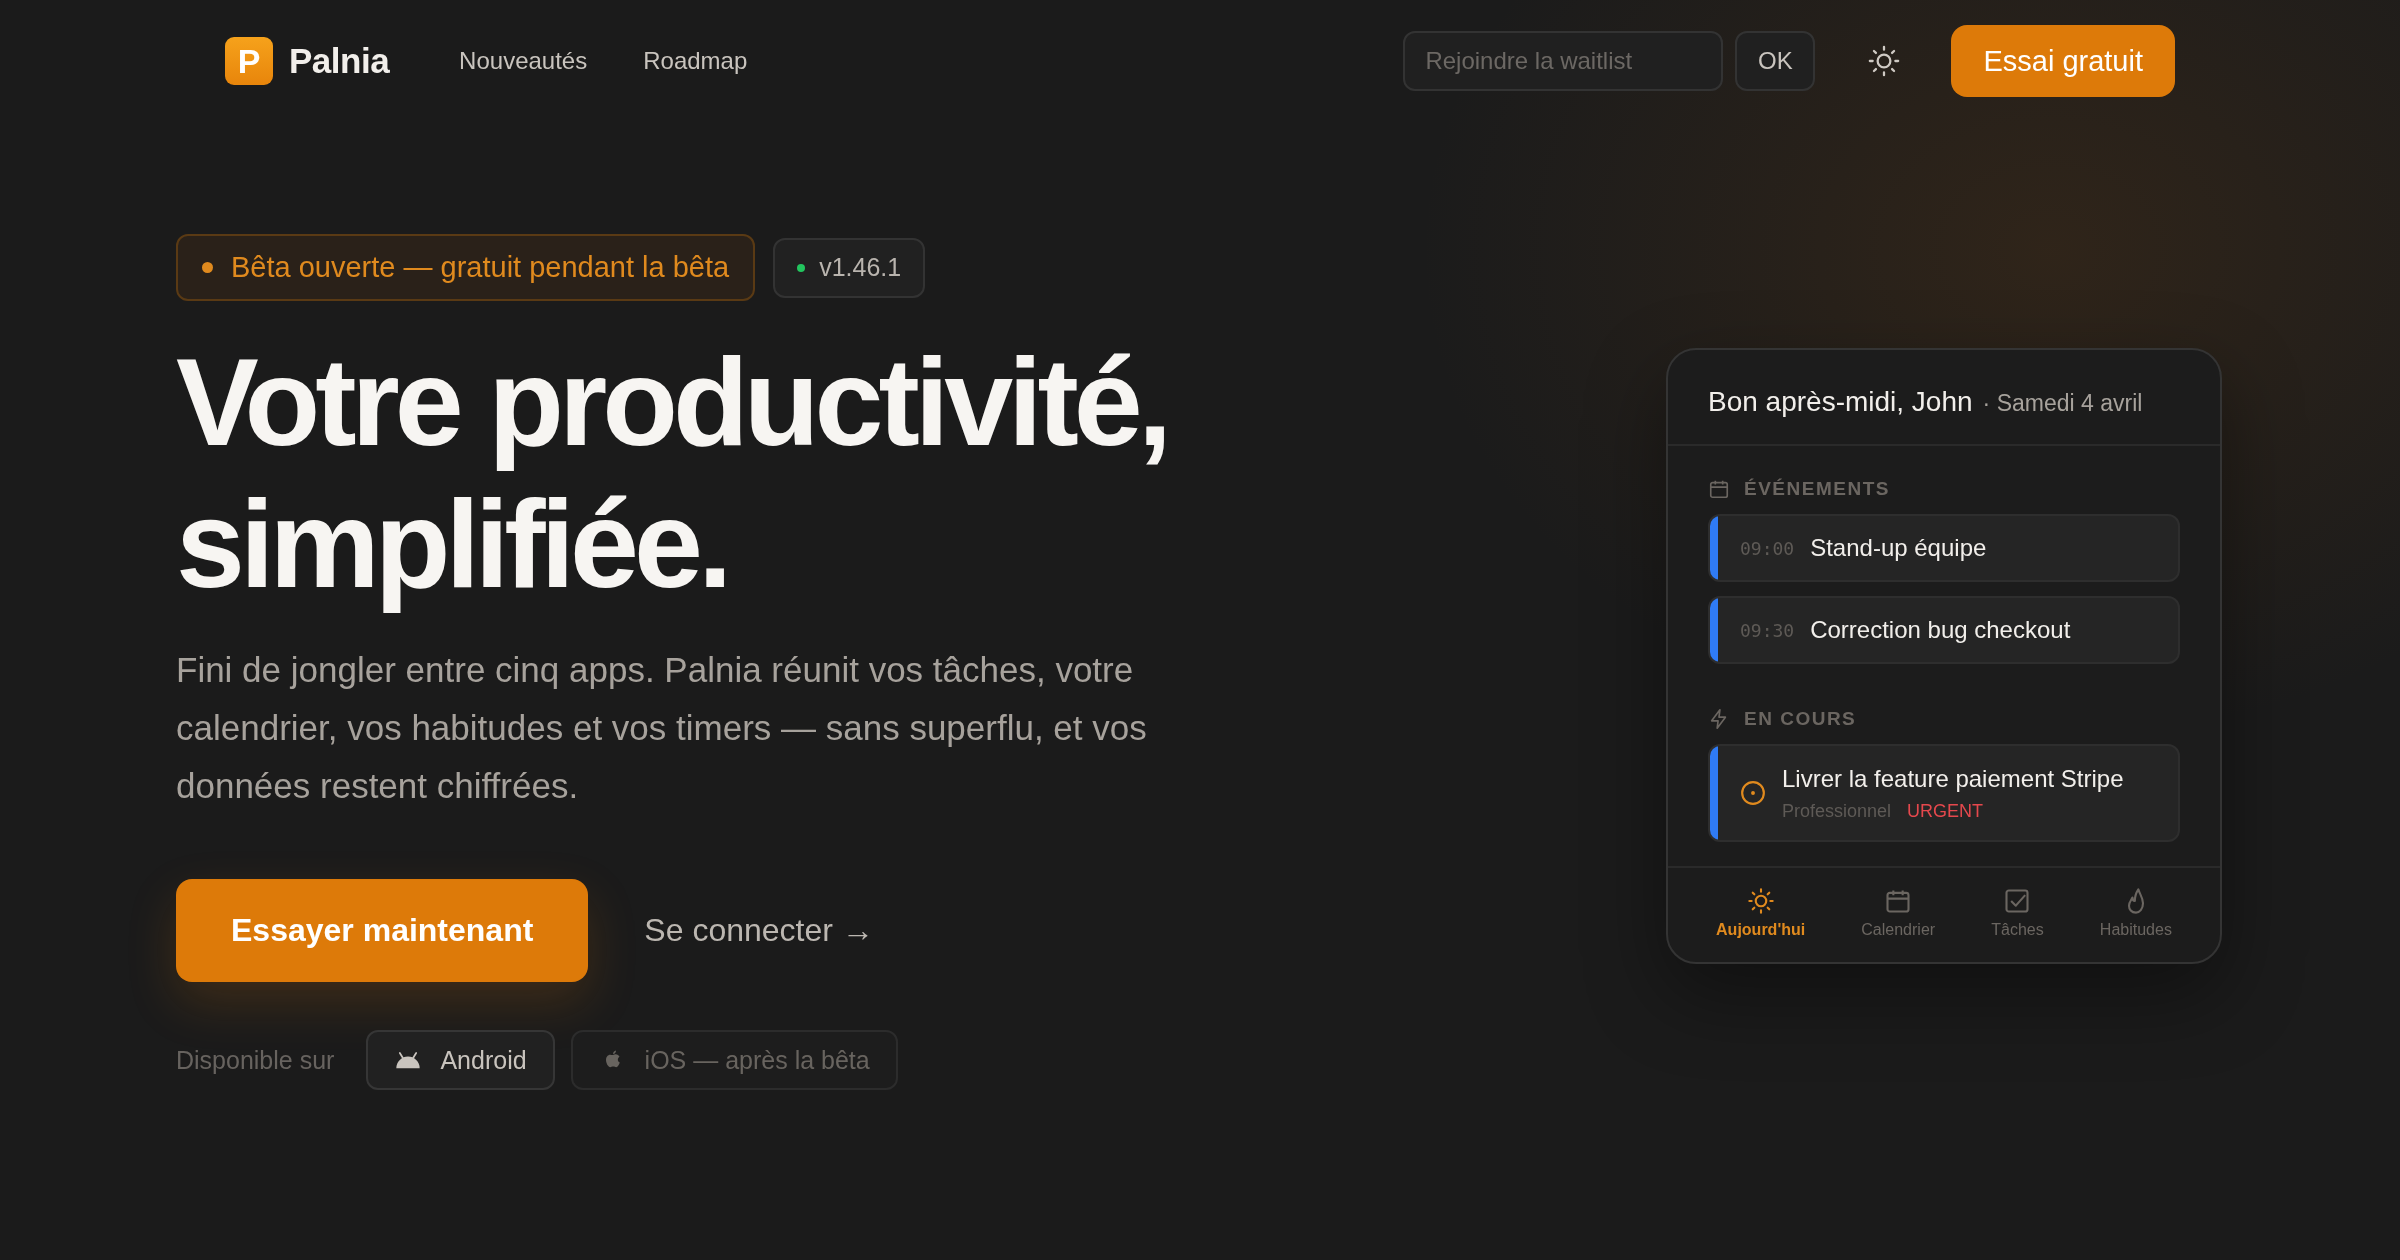 The image size is (2400, 1260). What do you see at coordinates (523, 61) in the screenshot?
I see `nav-link: Nouveautés` at bounding box center [523, 61].